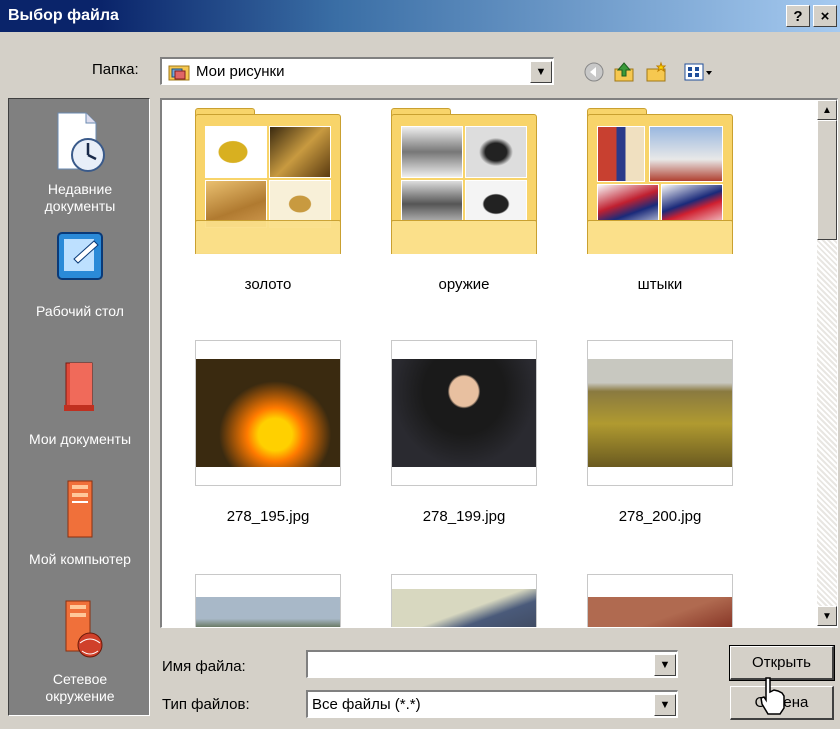 Image resolution: width=840 pixels, height=729 pixels. I want to click on list-item: оружие, so click(464, 200).